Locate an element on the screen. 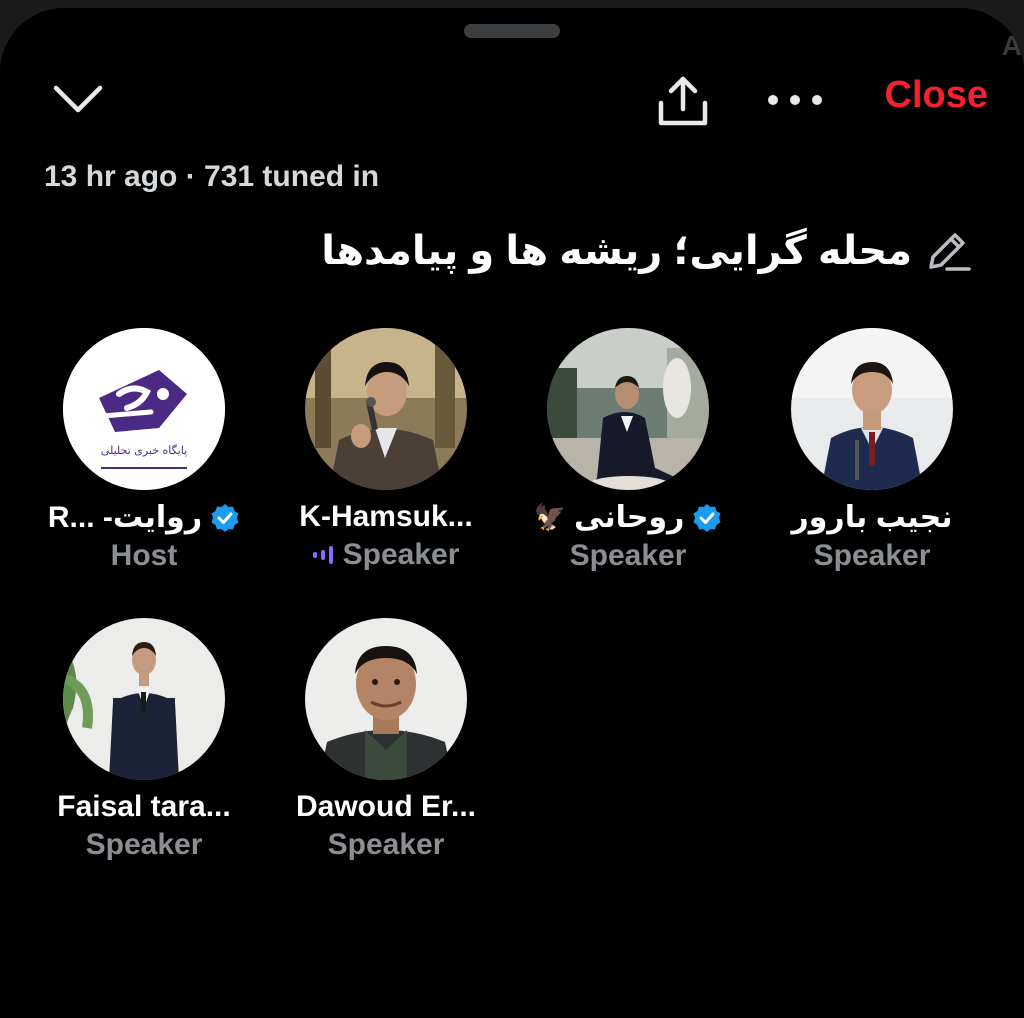  participant-name-row: R... -روایت is located at coordinates (144, 517).